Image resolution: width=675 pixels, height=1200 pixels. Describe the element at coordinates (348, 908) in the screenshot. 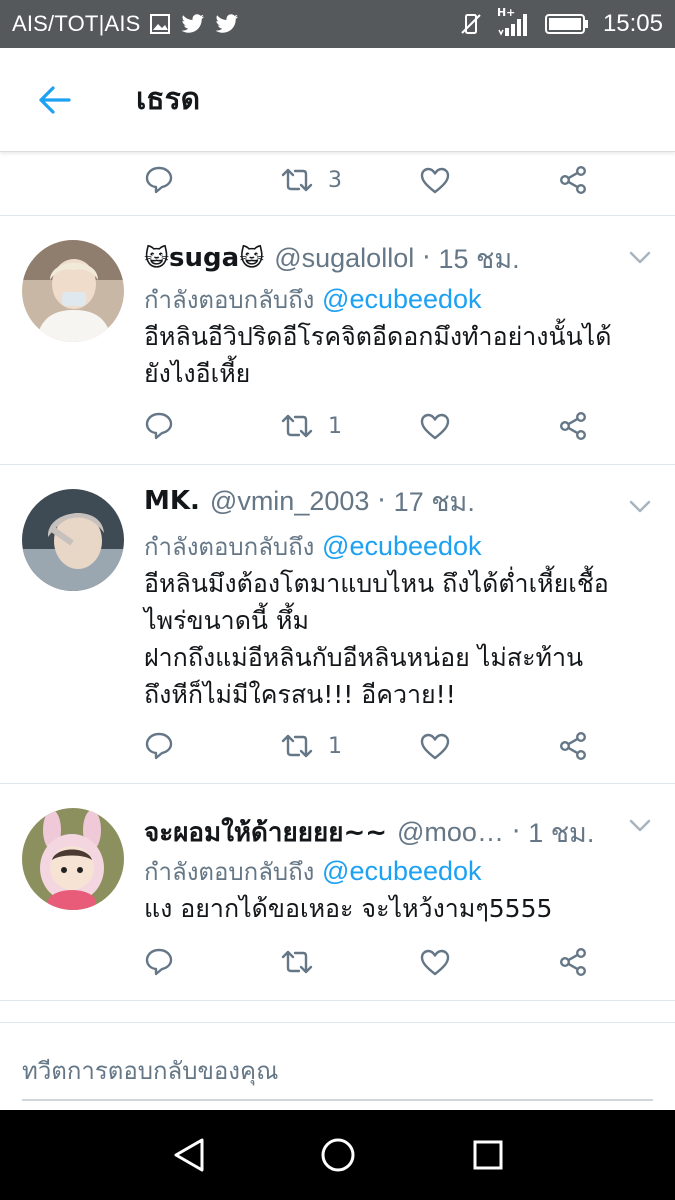

I see `tweet-line: แง อยากได้ขอเหอะ จะไหว้งามๆ5555` at that location.